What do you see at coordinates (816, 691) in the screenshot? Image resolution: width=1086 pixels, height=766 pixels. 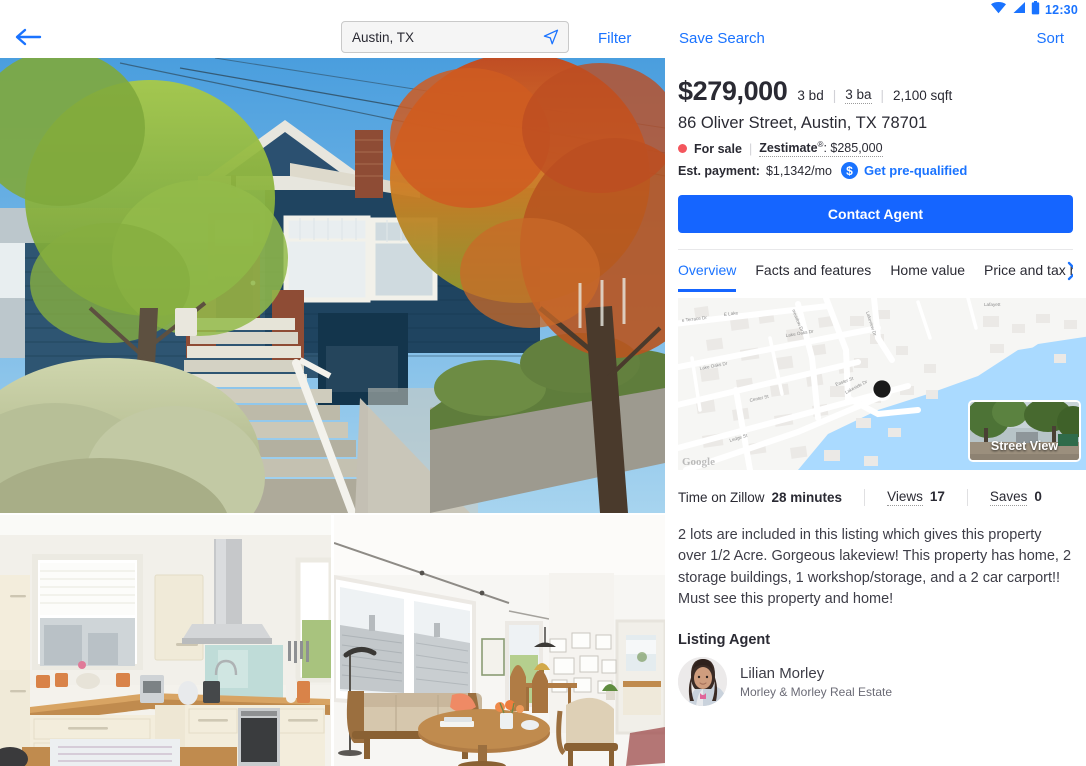 I see `agent-organization: Morley & Morley Real Estate` at bounding box center [816, 691].